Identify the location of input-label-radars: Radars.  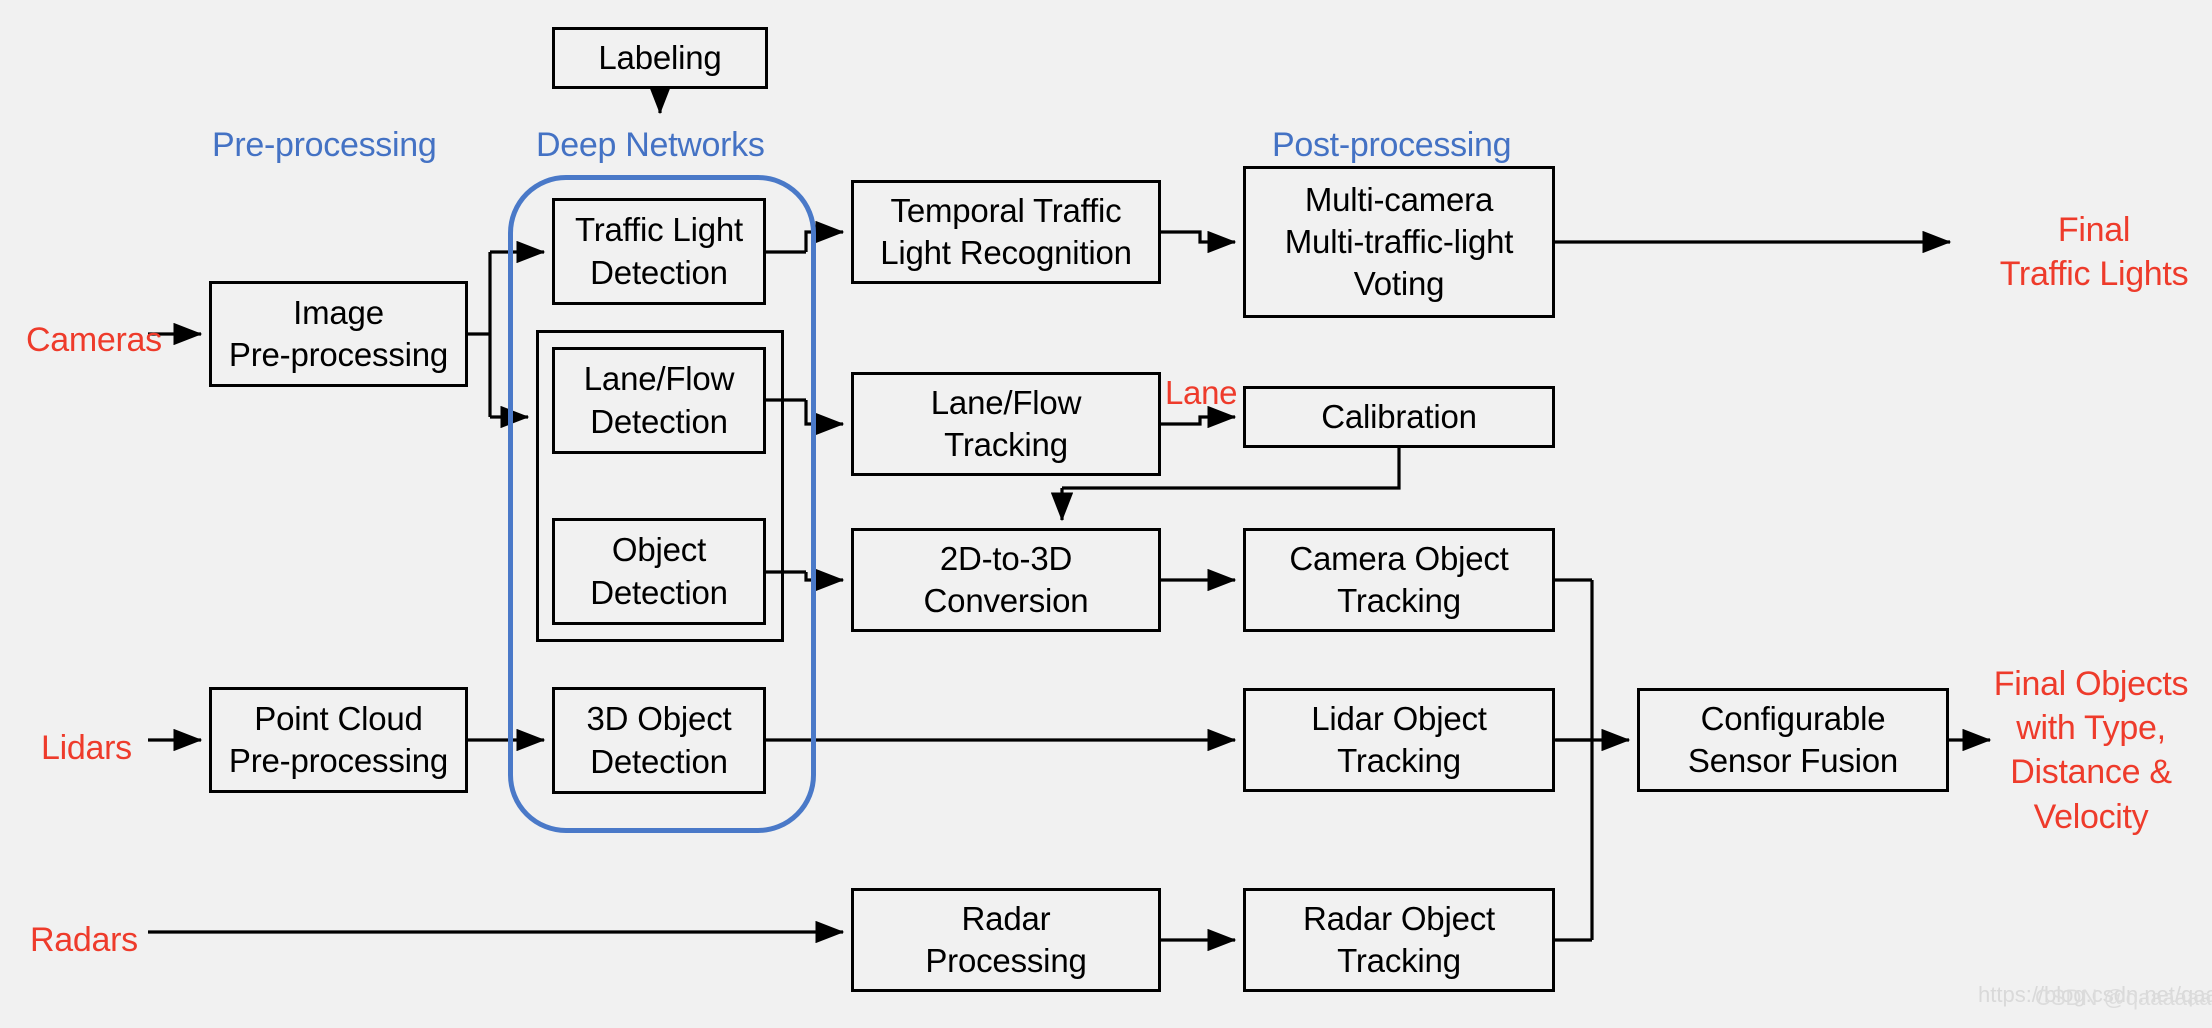
(84, 940).